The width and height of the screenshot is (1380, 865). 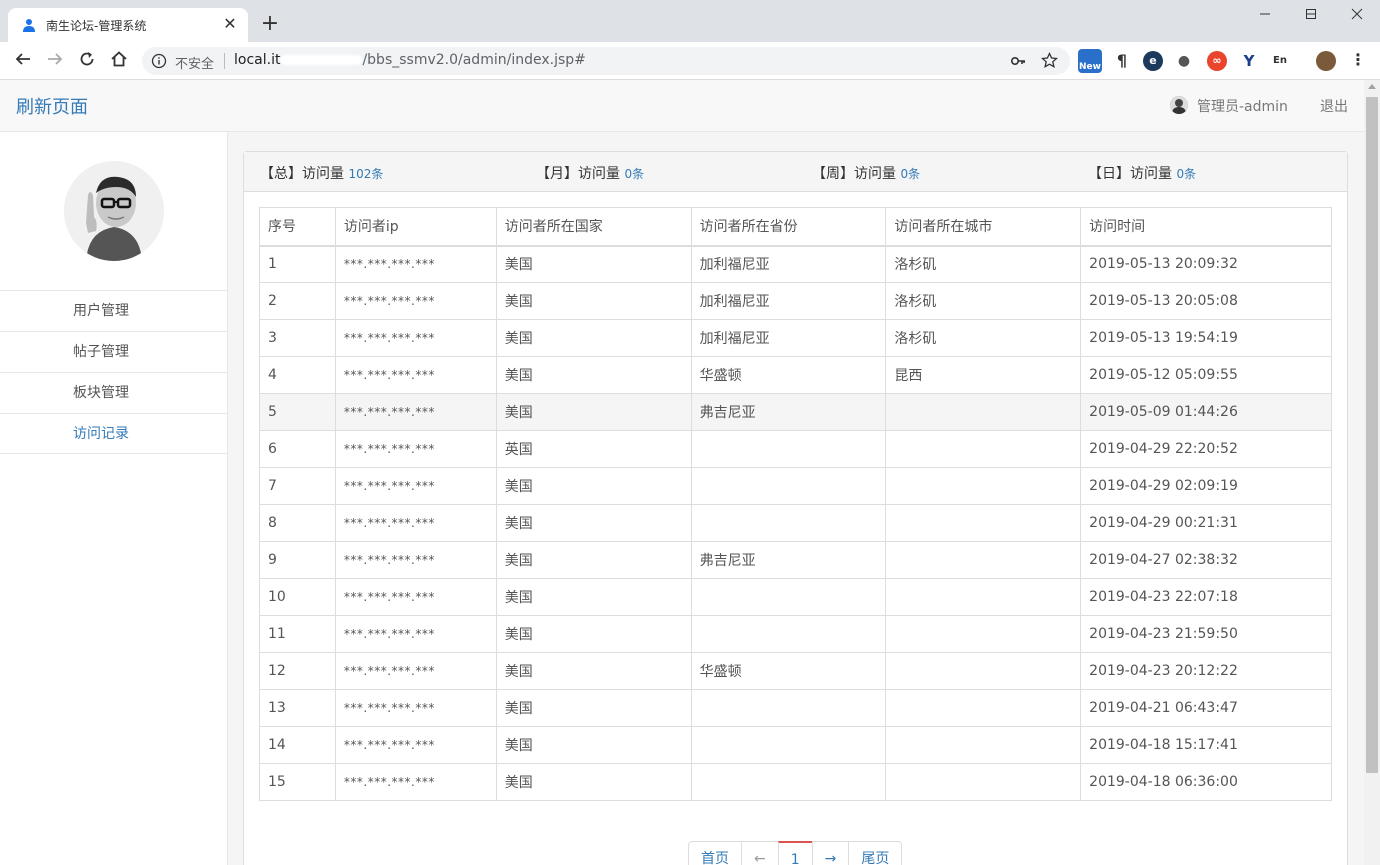 What do you see at coordinates (715, 853) in the screenshot?
I see `first-page-button: 首页` at bounding box center [715, 853].